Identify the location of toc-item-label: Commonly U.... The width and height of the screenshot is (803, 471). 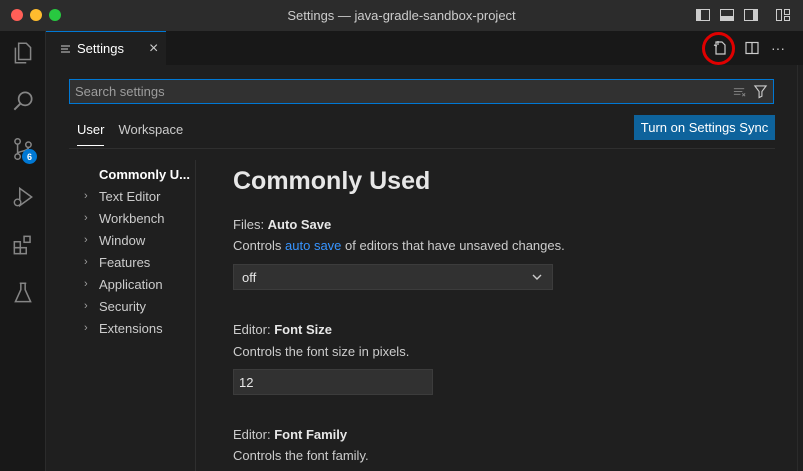
(145, 174).